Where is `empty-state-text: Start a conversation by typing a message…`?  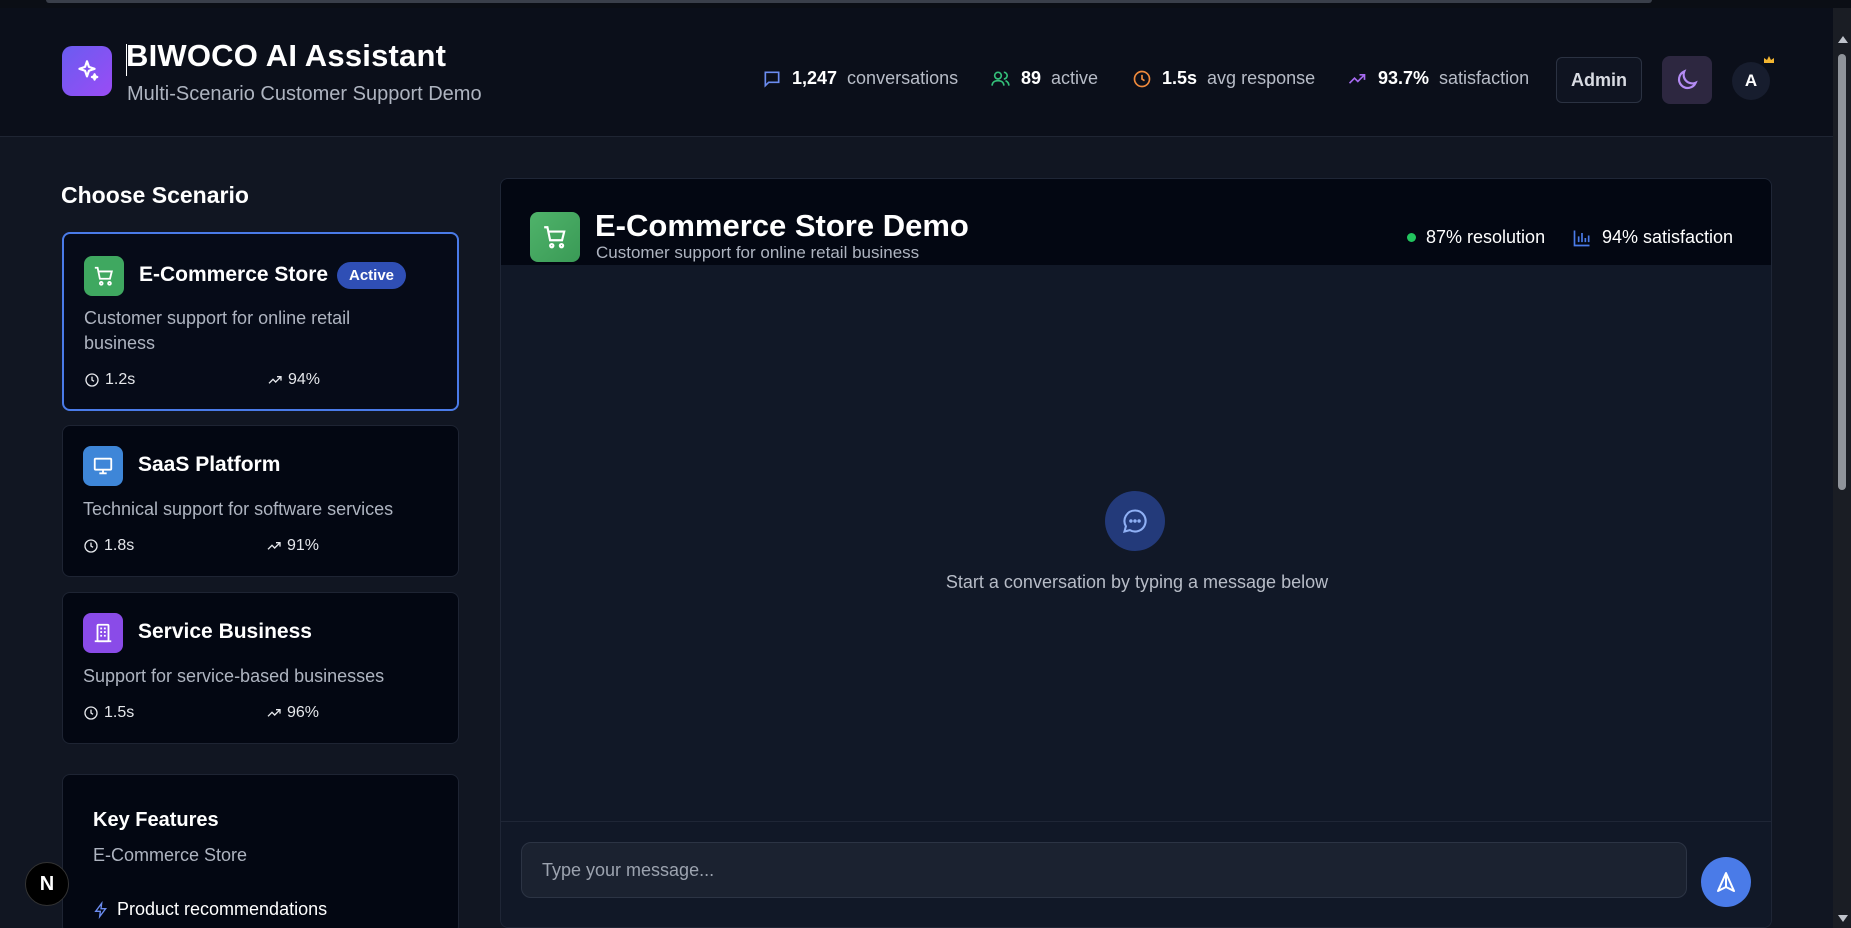
empty-state-text: Start a conversation by typing a message… is located at coordinates (1137, 582).